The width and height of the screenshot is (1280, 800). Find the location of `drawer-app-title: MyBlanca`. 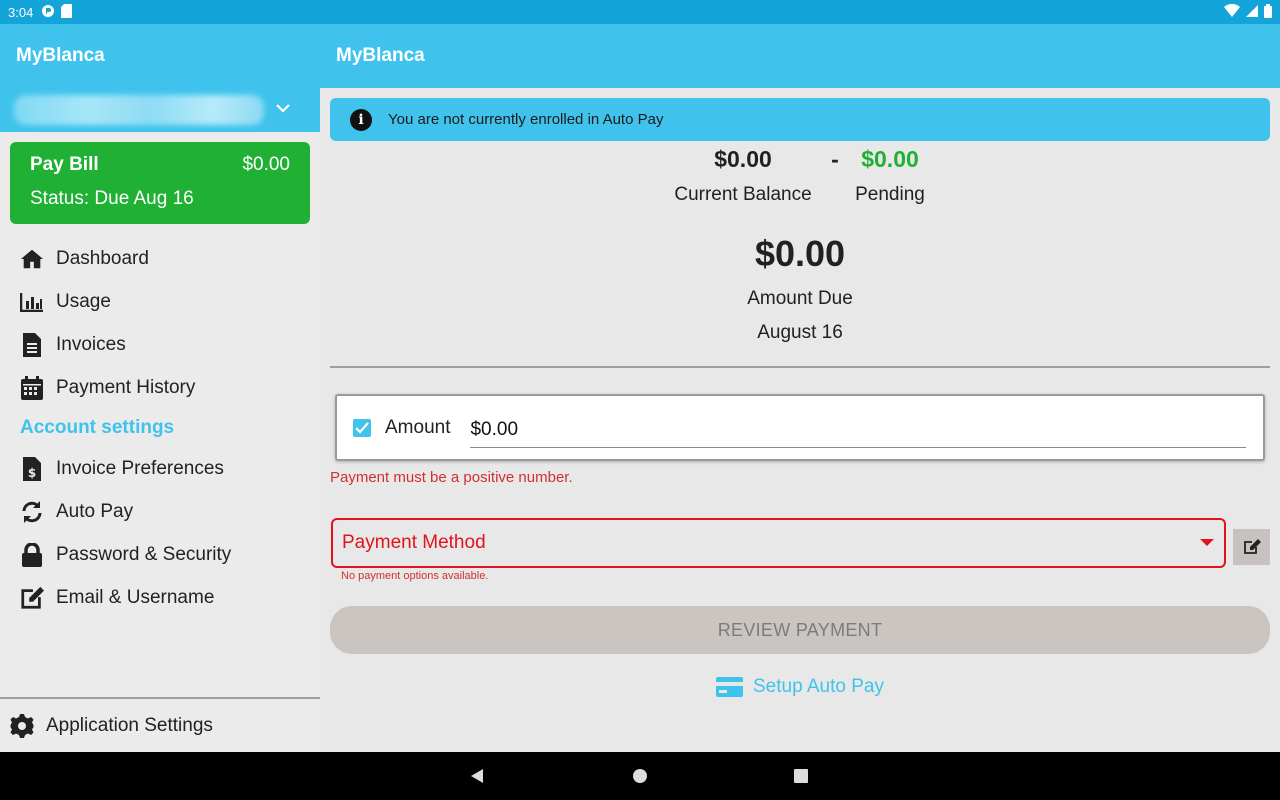

drawer-app-title: MyBlanca is located at coordinates (60, 55).